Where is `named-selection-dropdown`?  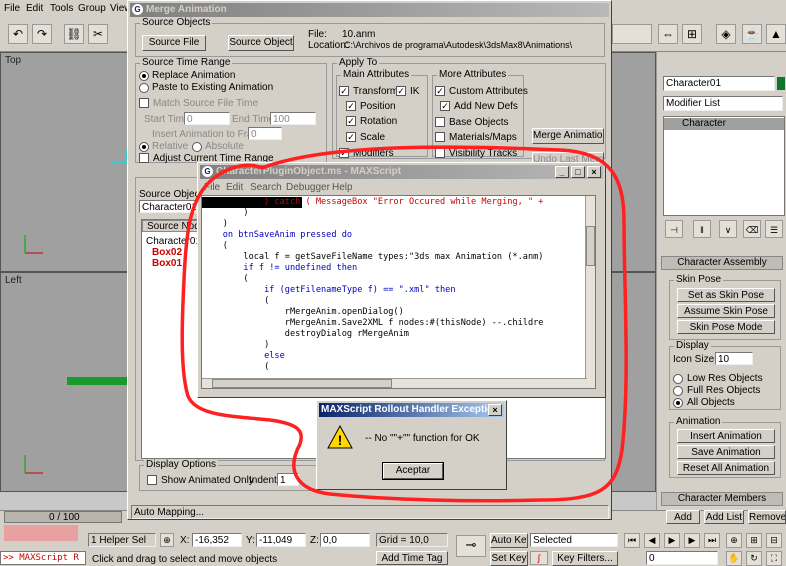
named-selection-dropdown is located at coordinates (632, 34).